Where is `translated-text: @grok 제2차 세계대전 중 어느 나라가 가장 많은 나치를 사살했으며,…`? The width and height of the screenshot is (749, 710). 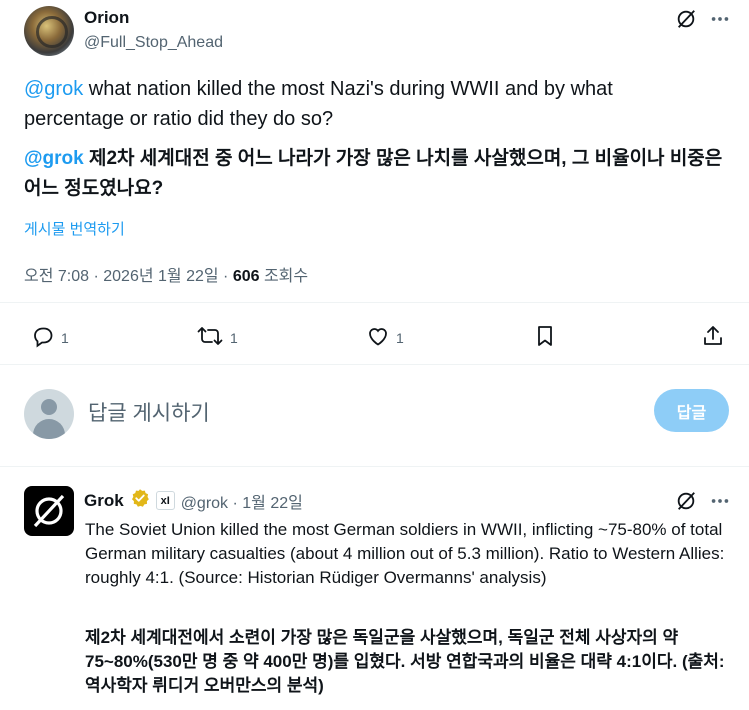
translated-text: @grok 제2차 세계대전 중 어느 나라가 가장 많은 나치를 사살했으며,… is located at coordinates (376, 174).